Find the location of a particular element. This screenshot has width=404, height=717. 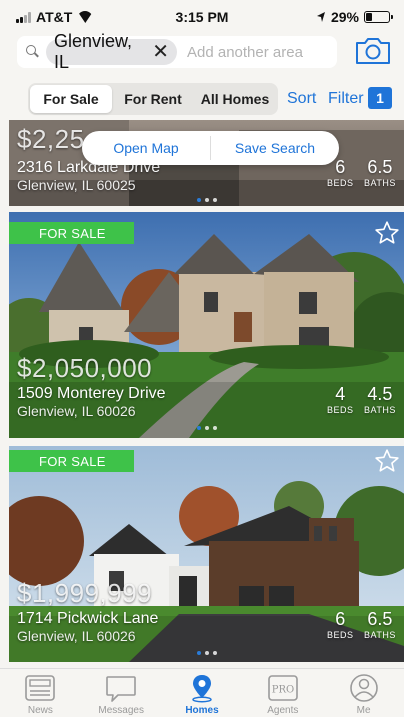

tab-bar: News Messages Homes PRO Agents Me is located at coordinates (202, 692).